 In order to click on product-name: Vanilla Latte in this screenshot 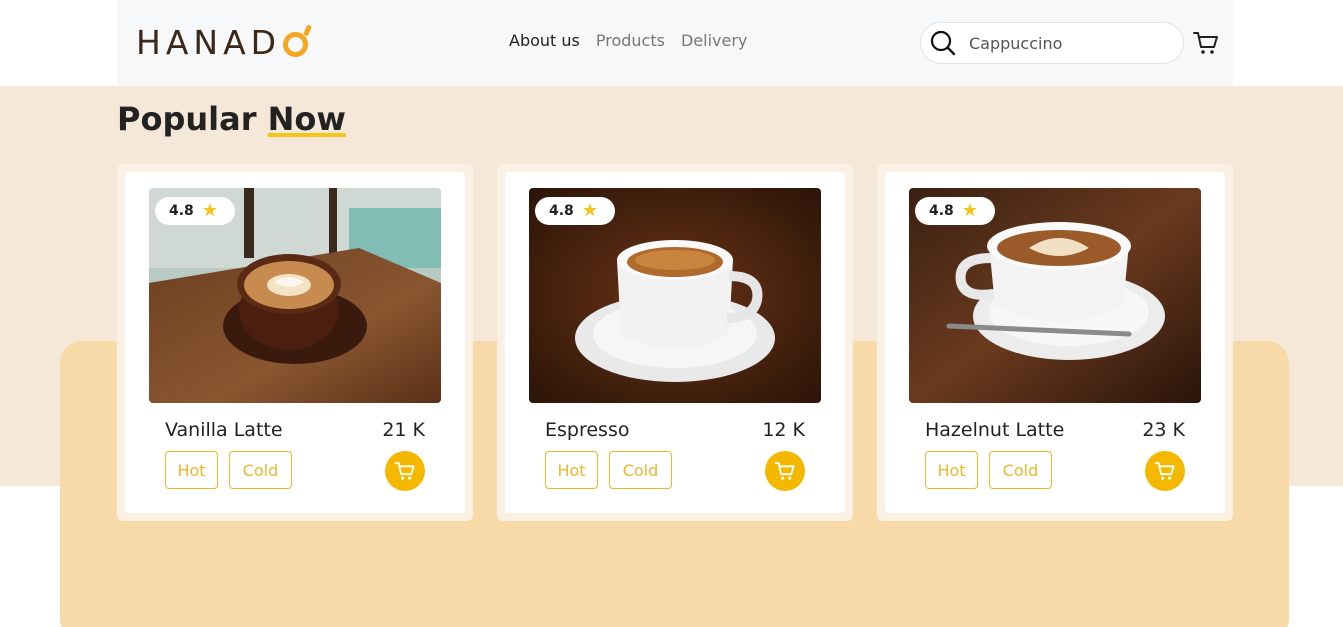, I will do `click(224, 430)`.